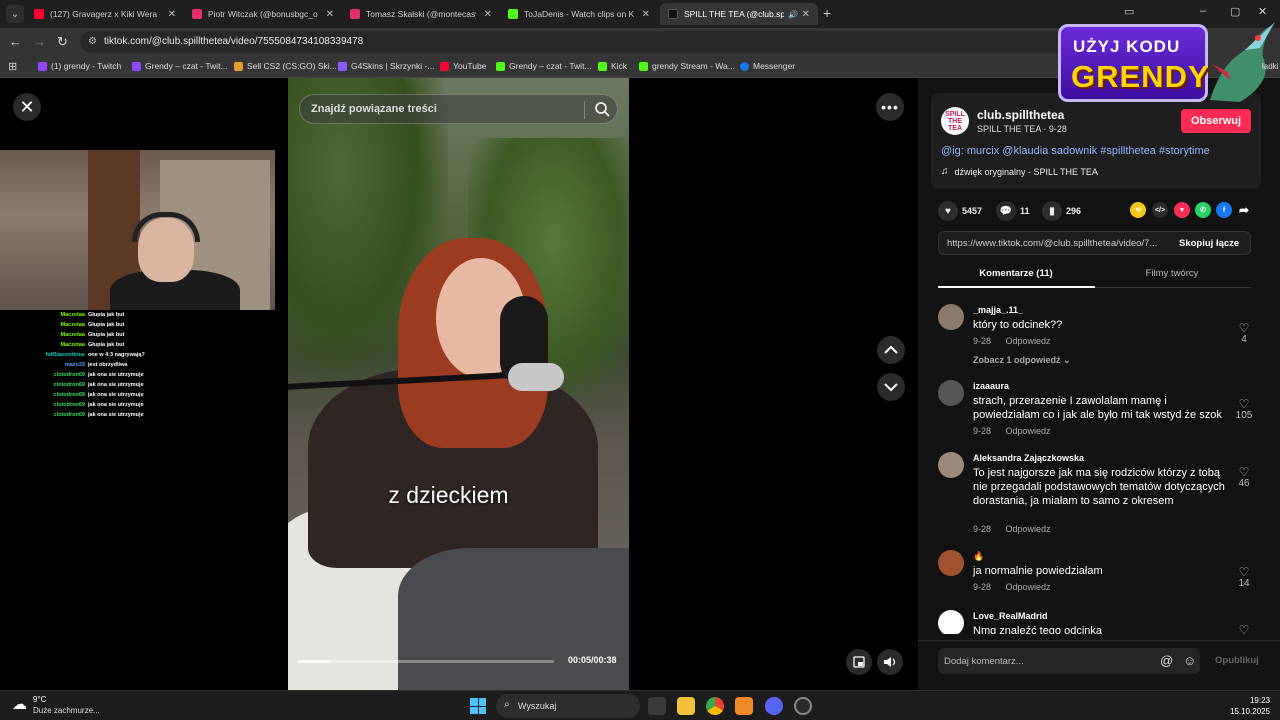 This screenshot has height=720, width=1280. Describe the element at coordinates (1244, 333) in the screenshot. I see `comment-like-button: ♡ 4` at that location.